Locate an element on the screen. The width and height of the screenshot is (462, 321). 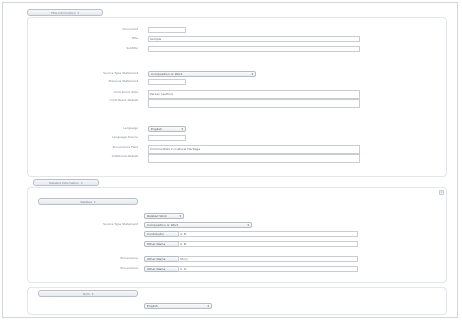
provenance-row-2-label: Provenance is located at coordinates (129, 268).